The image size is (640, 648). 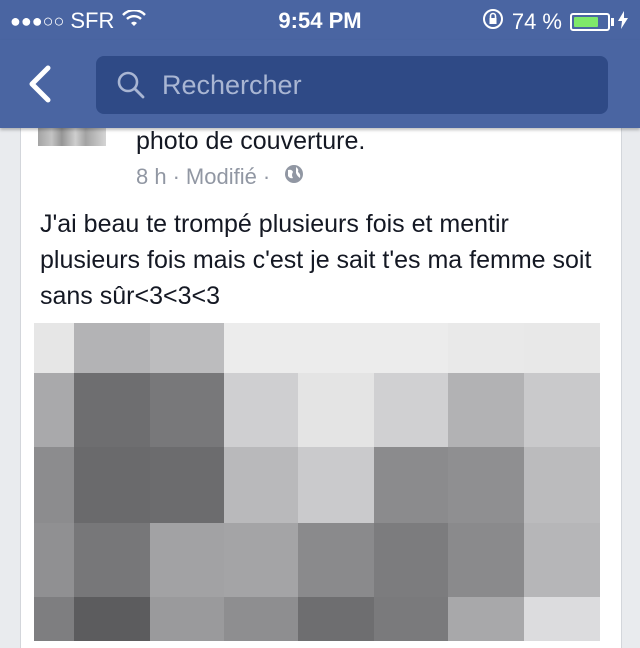 I want to click on edited-label: Modifié, so click(x=221, y=177).